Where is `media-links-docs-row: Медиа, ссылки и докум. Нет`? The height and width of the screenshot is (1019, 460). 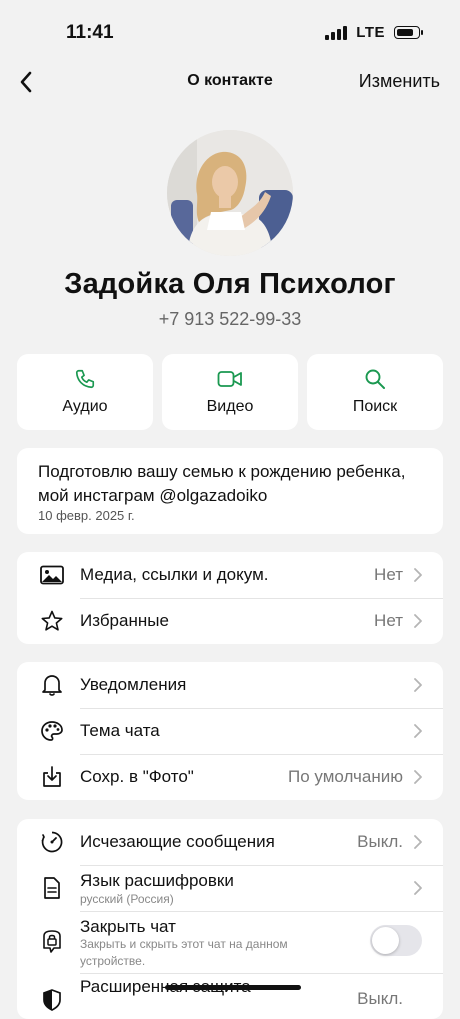 media-links-docs-row: Медиа, ссылки и докум. Нет is located at coordinates (230, 575).